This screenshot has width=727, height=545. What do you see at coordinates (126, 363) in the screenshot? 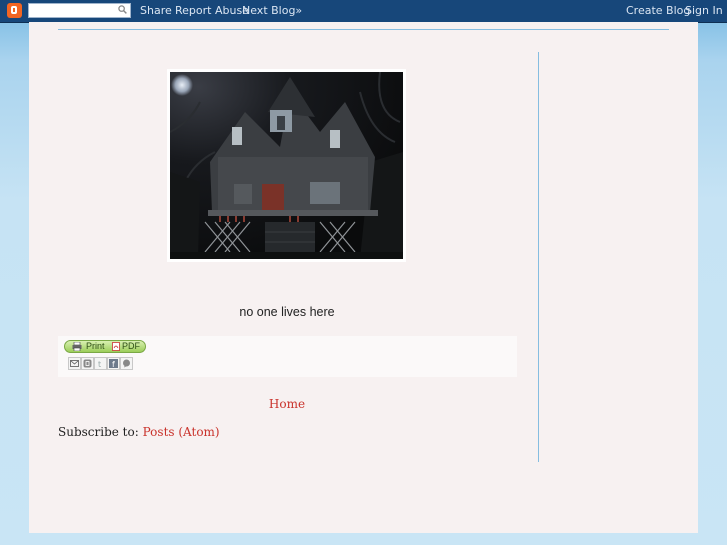
I see `buzz-icon` at bounding box center [126, 363].